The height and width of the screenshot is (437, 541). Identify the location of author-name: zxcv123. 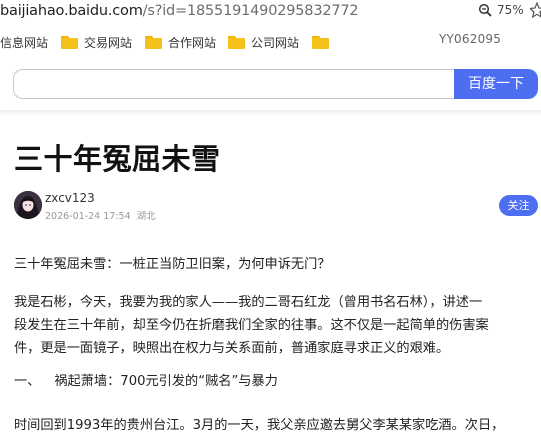
(70, 198).